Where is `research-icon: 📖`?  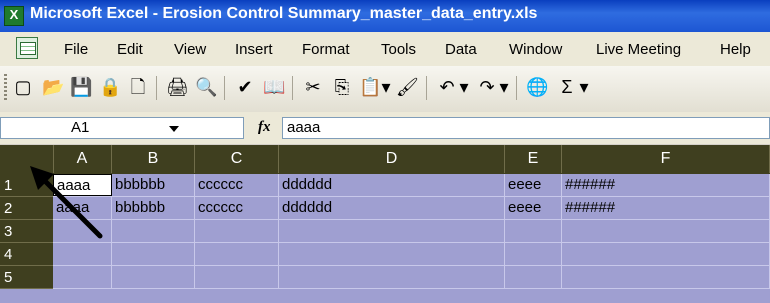
research-icon: 📖 is located at coordinates (274, 87).